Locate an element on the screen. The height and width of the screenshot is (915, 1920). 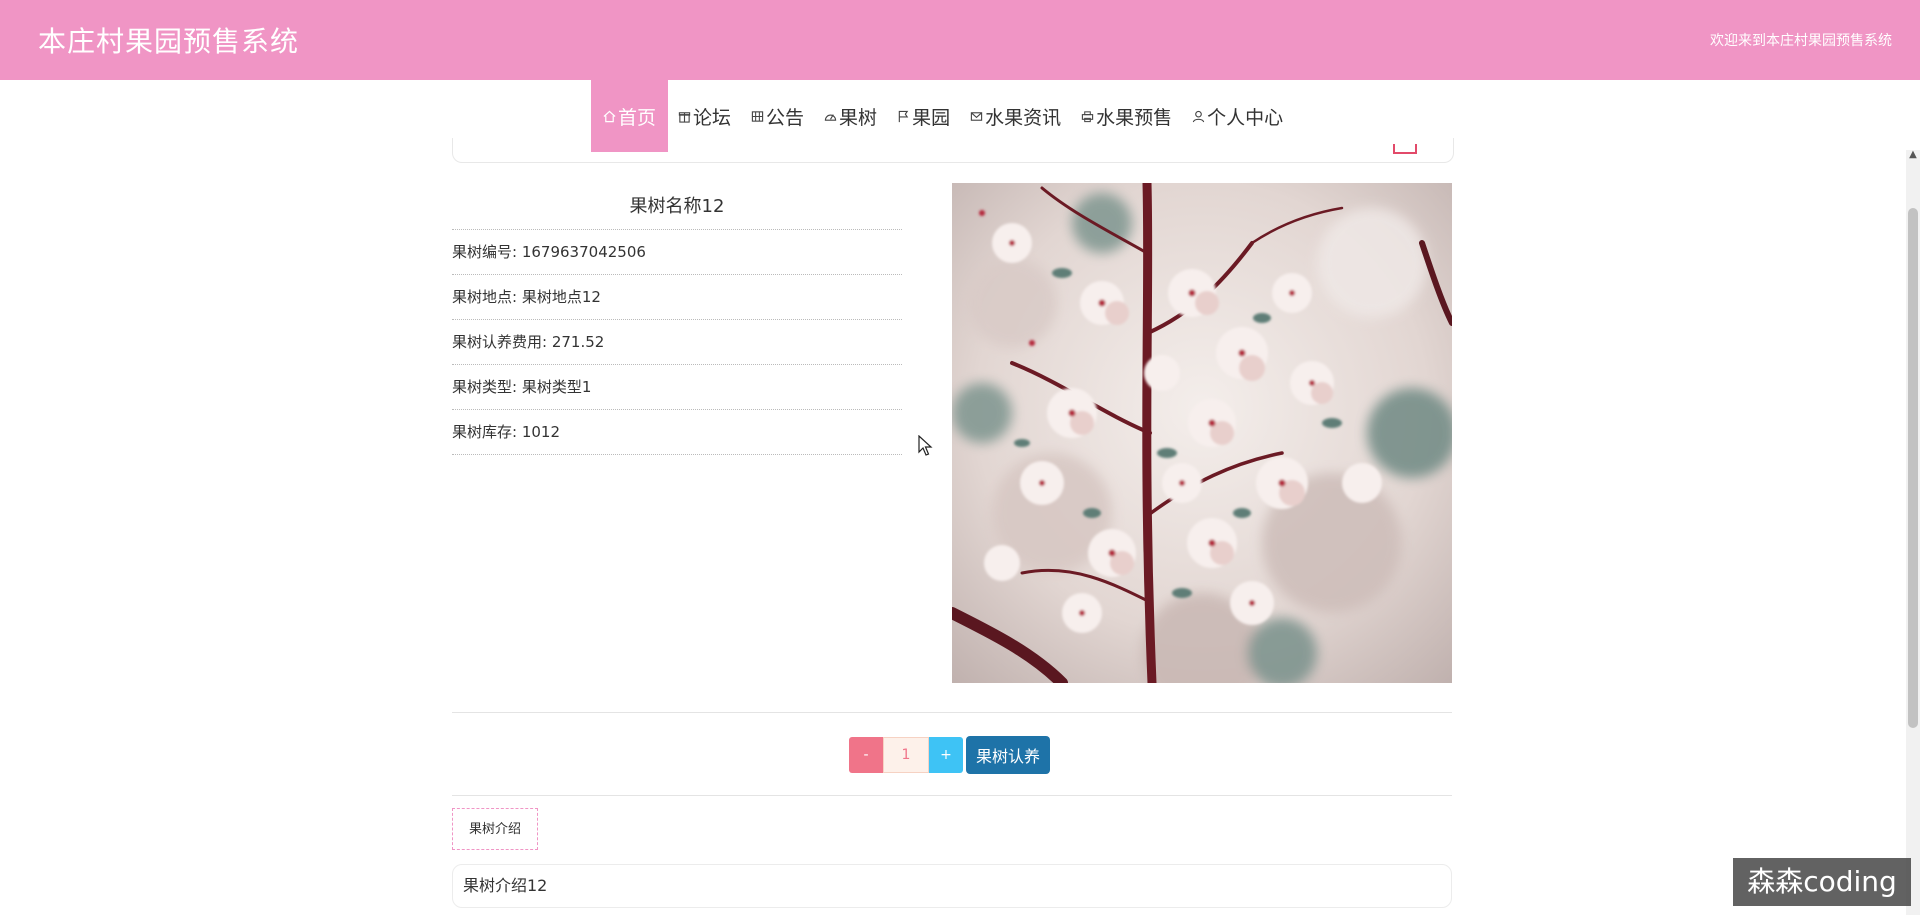
adopt-tree-button: 果树认养 is located at coordinates (1008, 755).